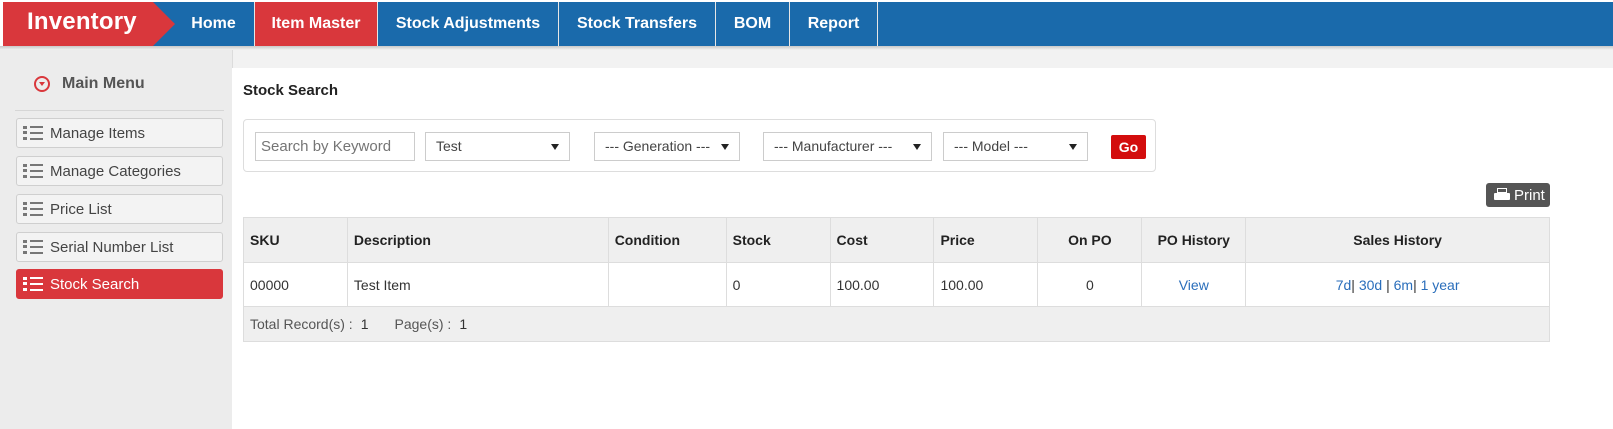 The image size is (1613, 429). Describe the element at coordinates (833, 146) in the screenshot. I see `manufacturer-select-value: --- Manufacturer ---` at that location.